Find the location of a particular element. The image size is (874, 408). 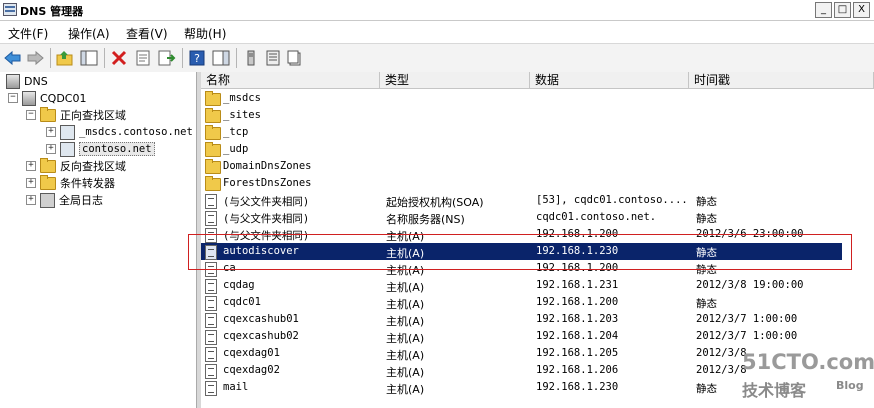

cell-data: 192.168.1.203 is located at coordinates (577, 319).